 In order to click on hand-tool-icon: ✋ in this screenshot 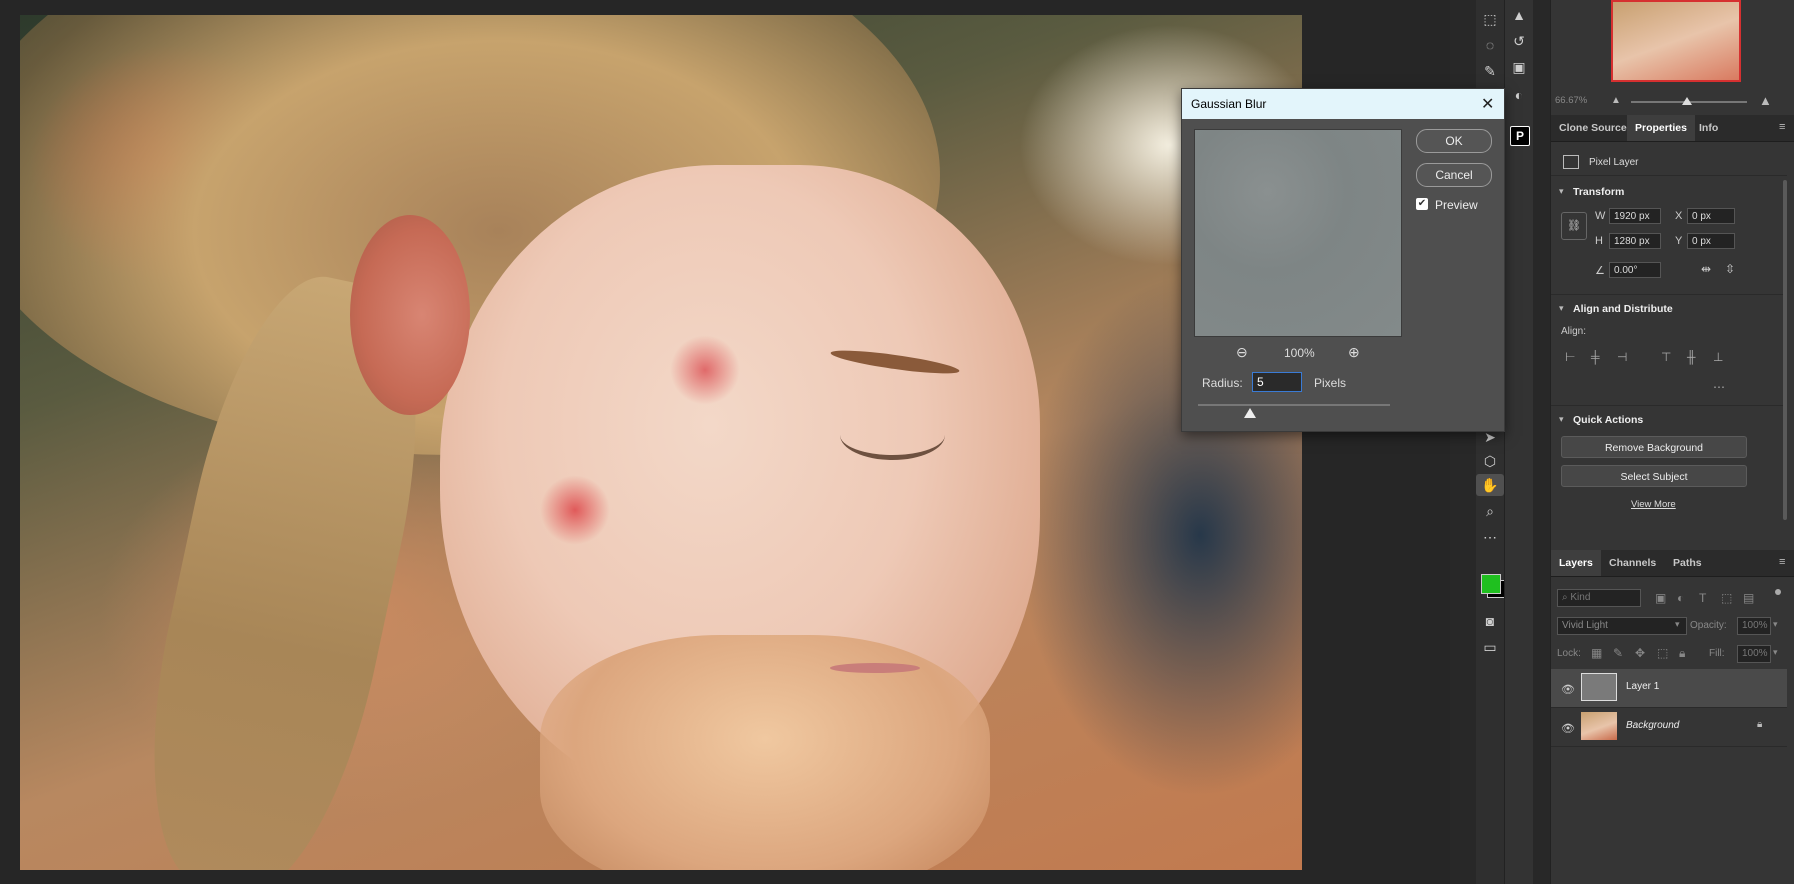, I will do `click(1490, 485)`.